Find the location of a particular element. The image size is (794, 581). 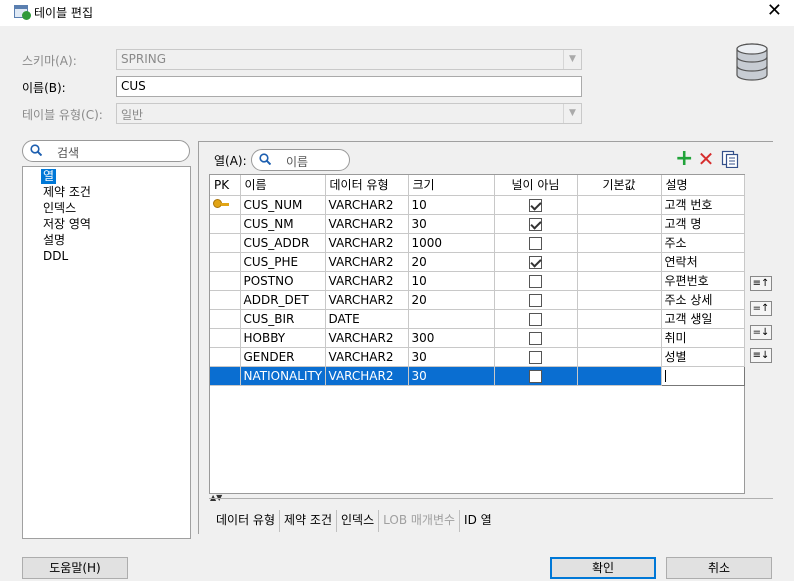

tab-constraints: 제약 조건 is located at coordinates (308, 521).